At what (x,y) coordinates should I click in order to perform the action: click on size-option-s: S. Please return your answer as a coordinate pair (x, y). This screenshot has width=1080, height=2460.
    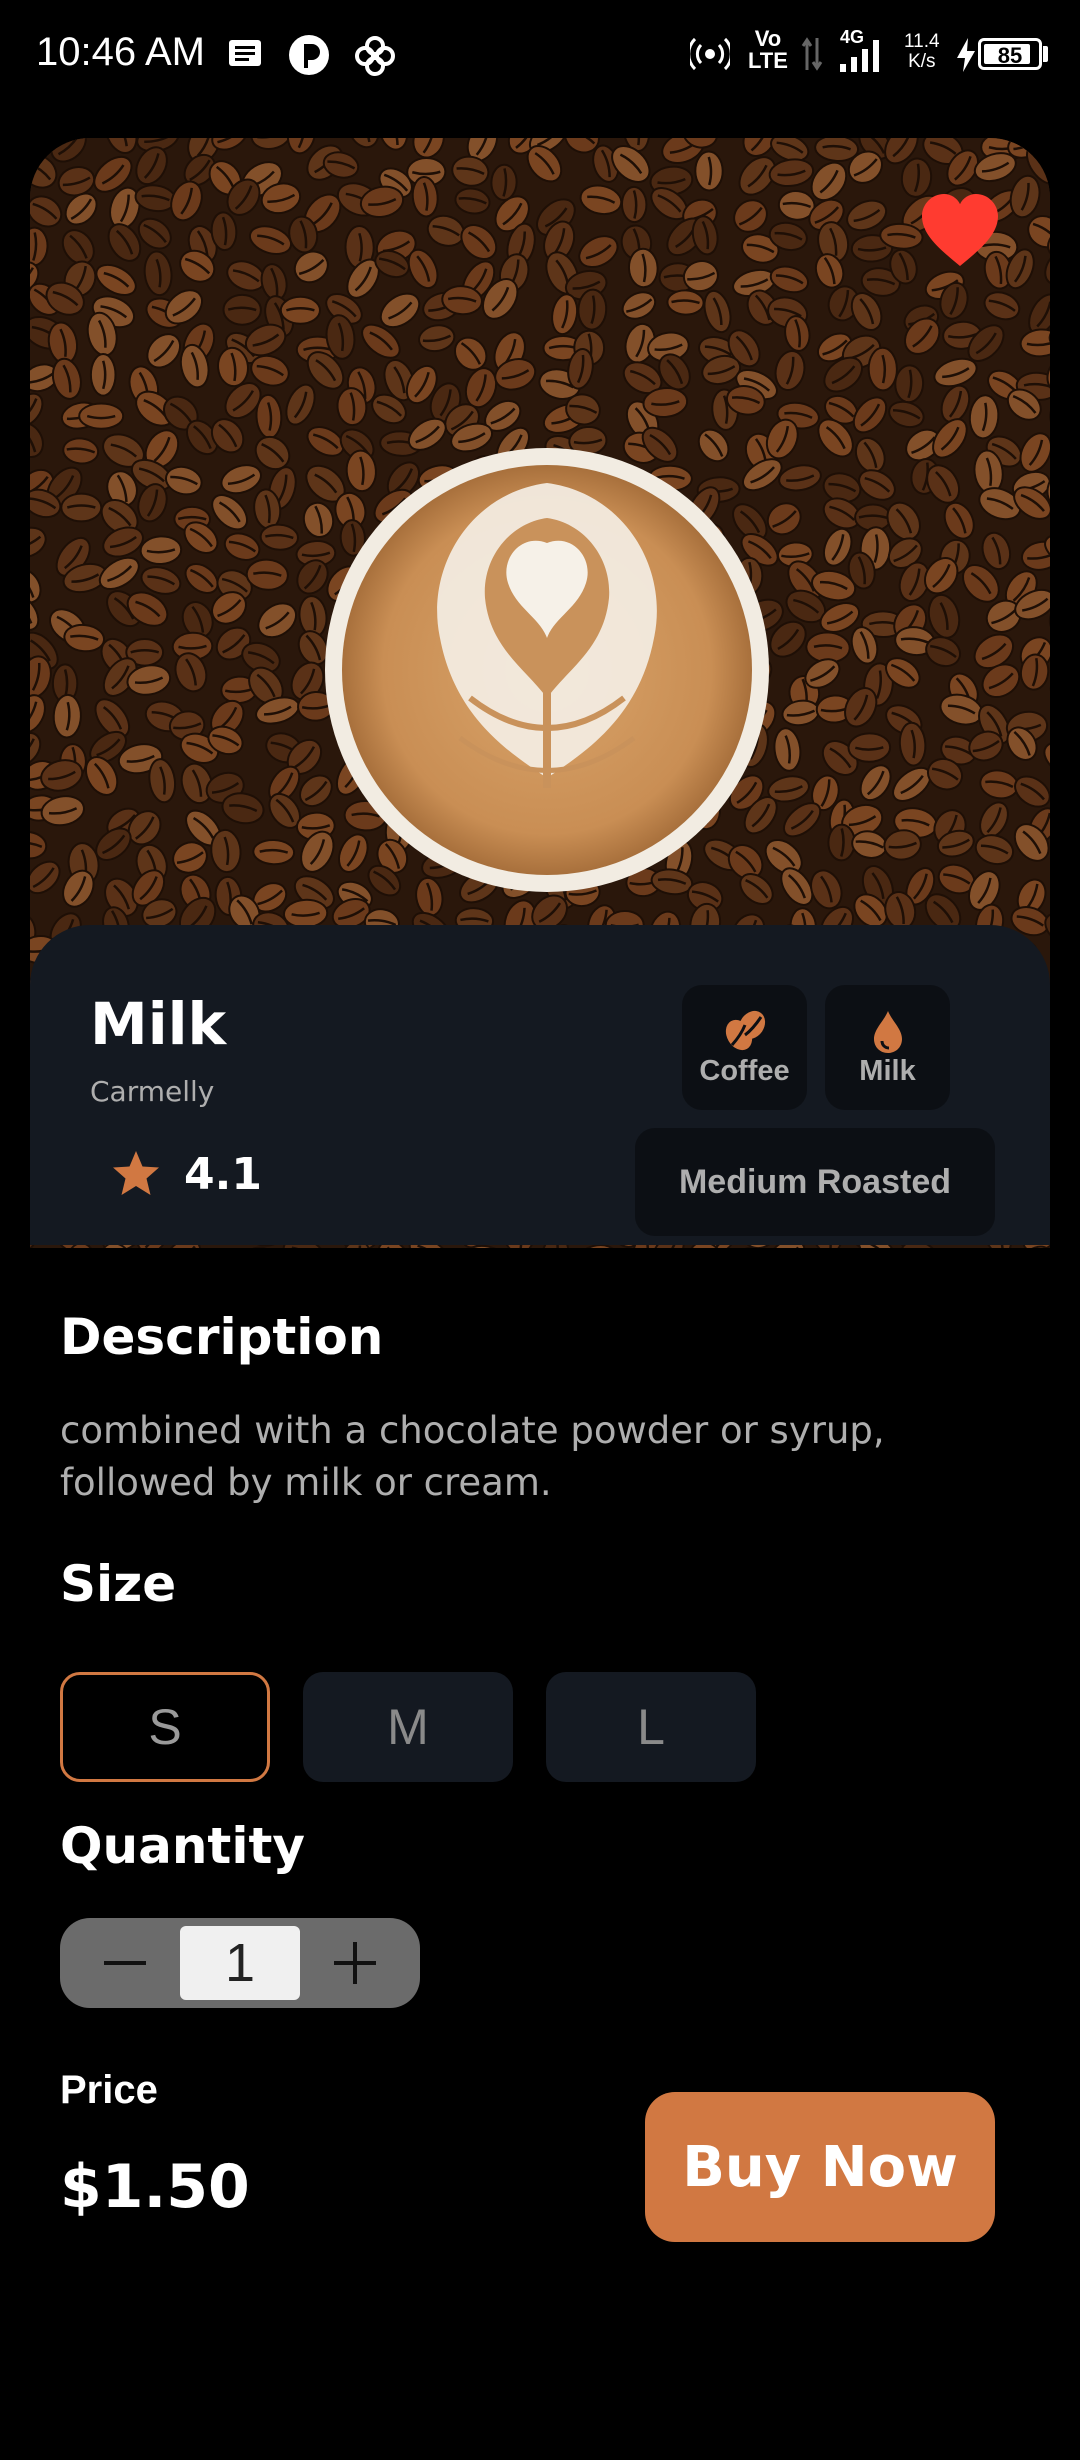
    Looking at the image, I should click on (165, 1727).